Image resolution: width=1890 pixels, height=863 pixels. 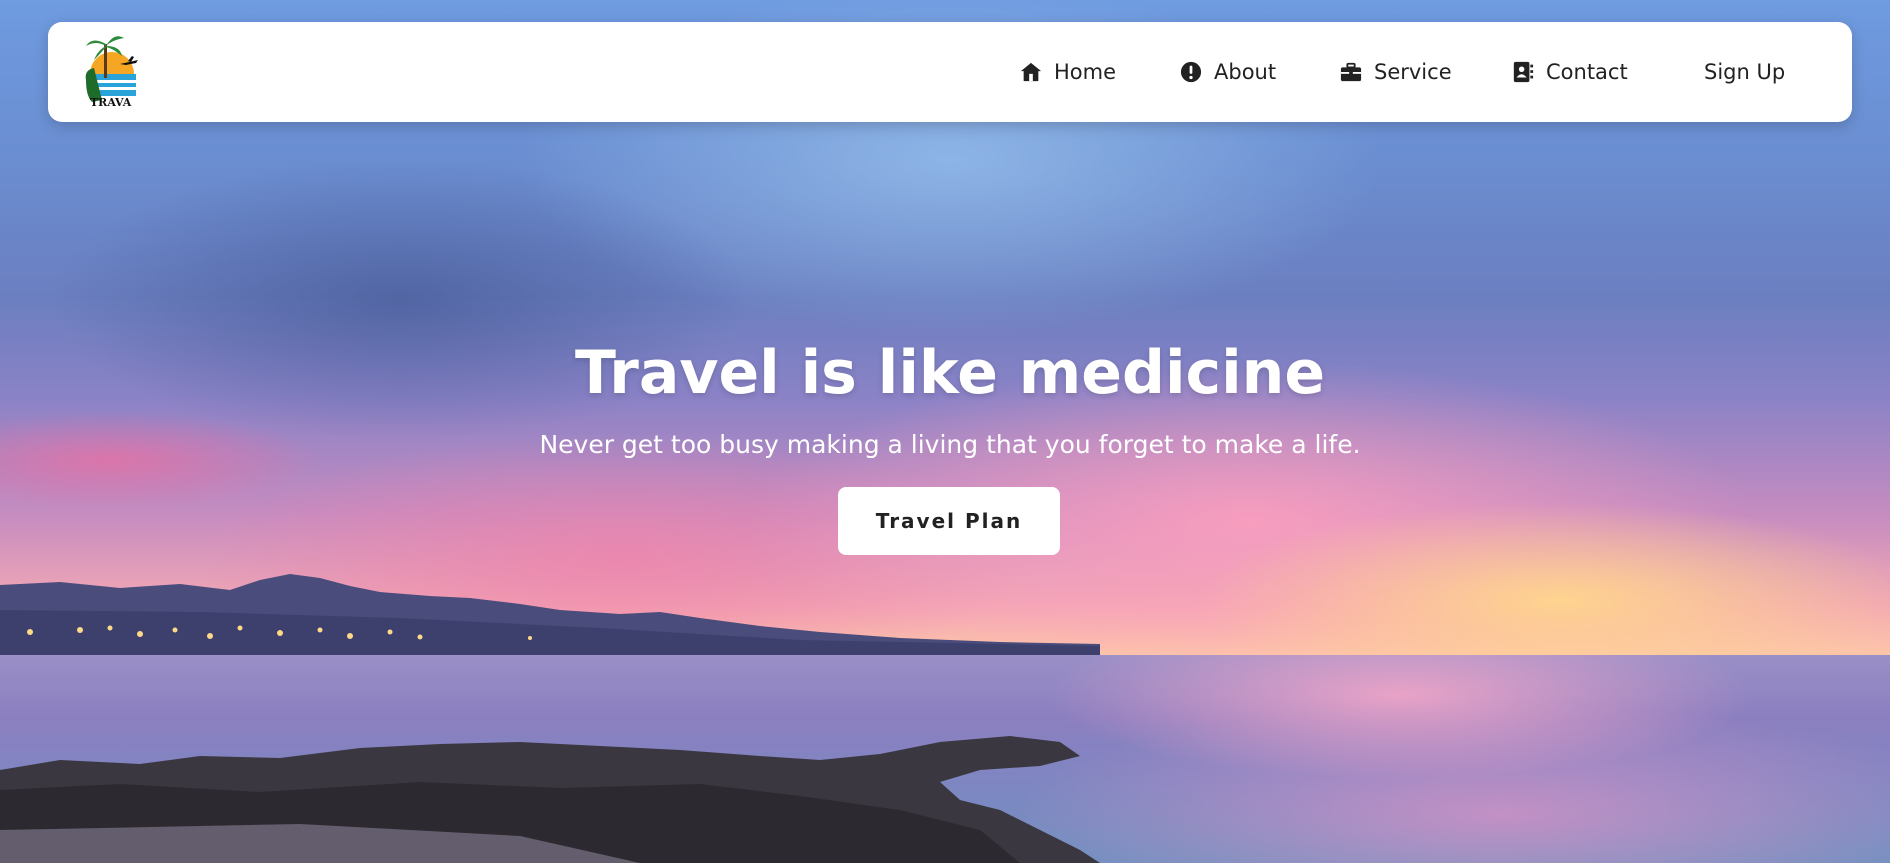 I want to click on briefcase-icon, so click(x=1351, y=72).